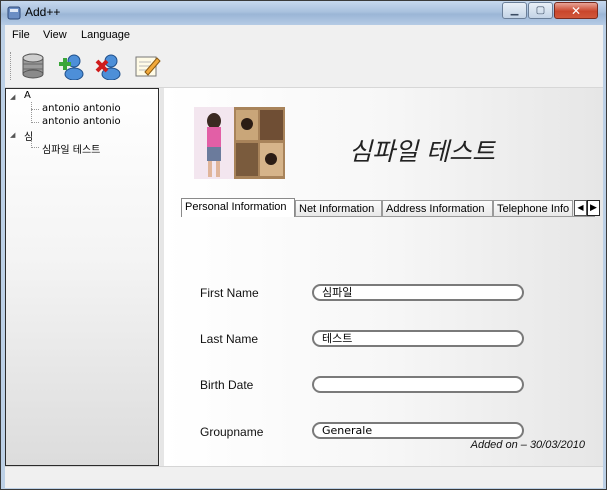  What do you see at coordinates (229, 293) in the screenshot?
I see `first-name-label: First Name` at bounding box center [229, 293].